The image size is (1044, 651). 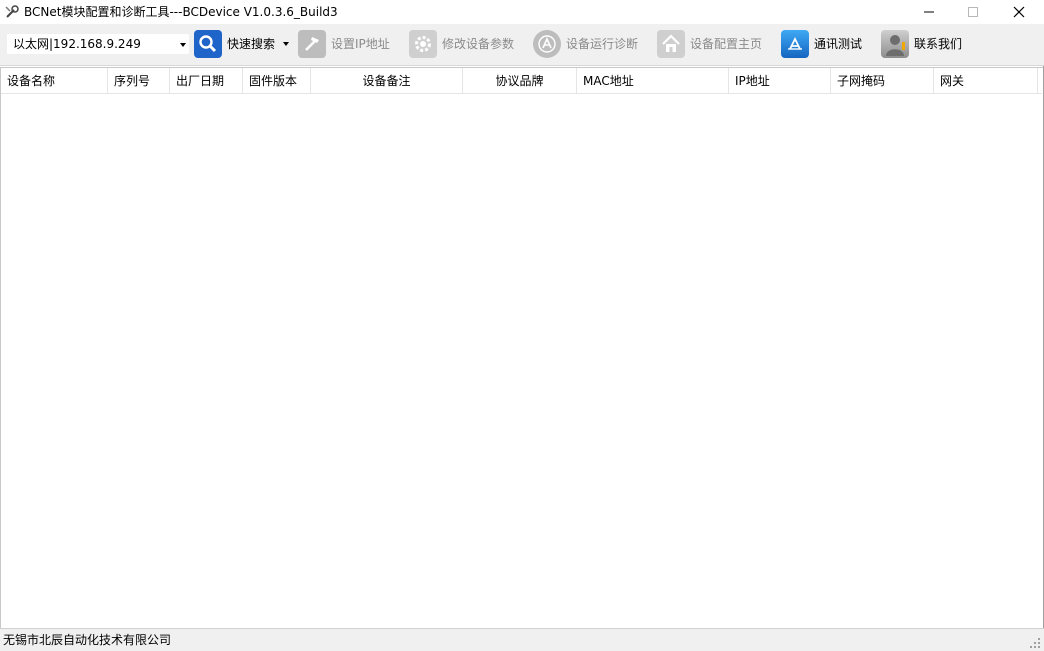 I want to click on close-button, so click(x=1019, y=12).